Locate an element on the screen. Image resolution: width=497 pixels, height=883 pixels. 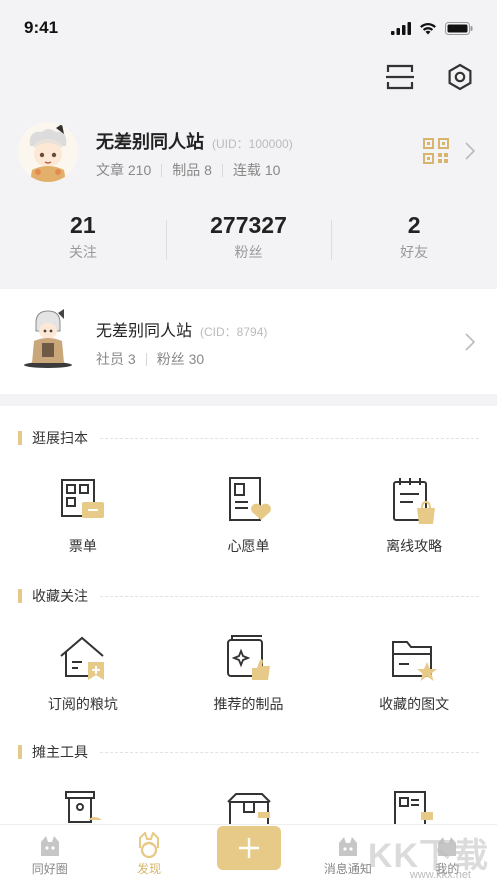
count-label: 好友 is located at coordinates (414, 252).